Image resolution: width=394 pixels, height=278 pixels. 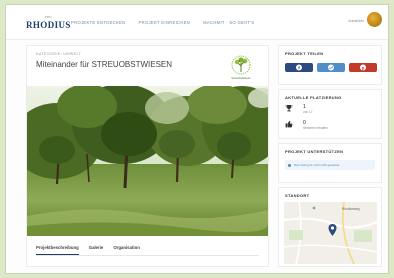 I want to click on info-icon, so click(x=289, y=165).